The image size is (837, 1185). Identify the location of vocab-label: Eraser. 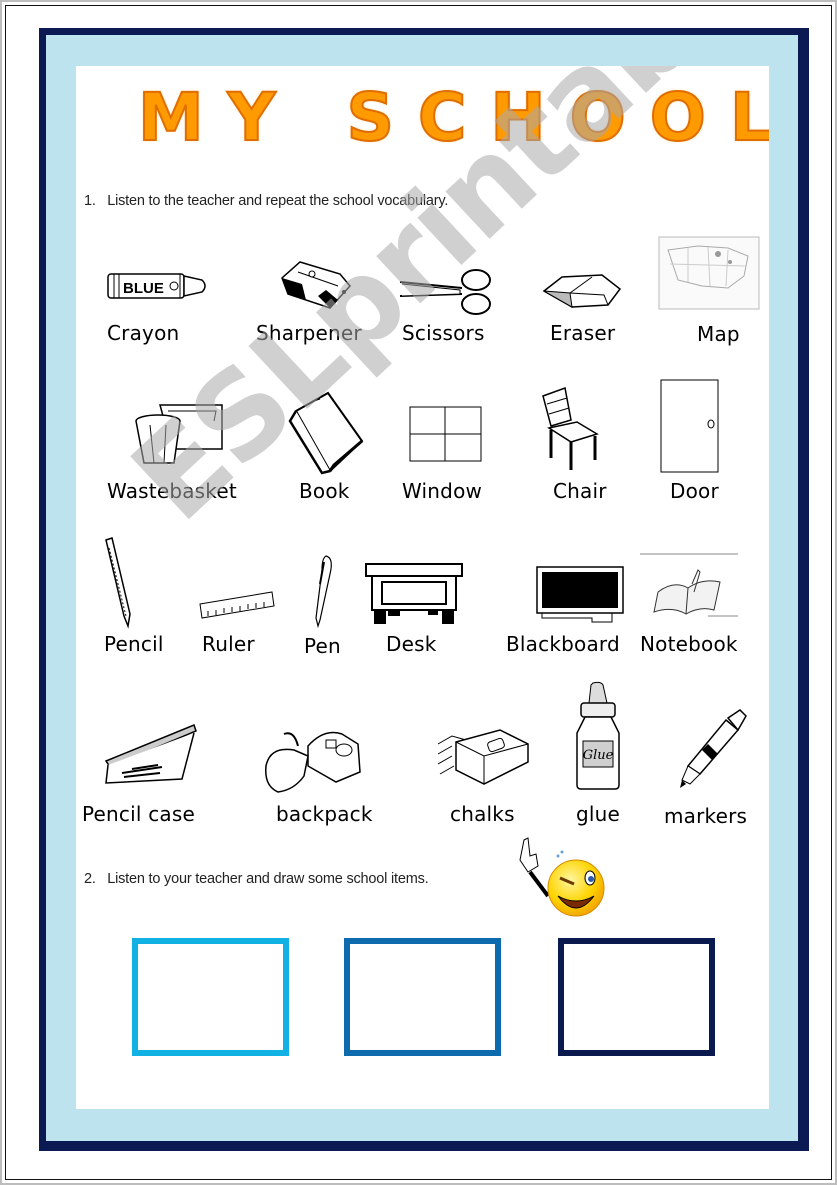
(583, 333).